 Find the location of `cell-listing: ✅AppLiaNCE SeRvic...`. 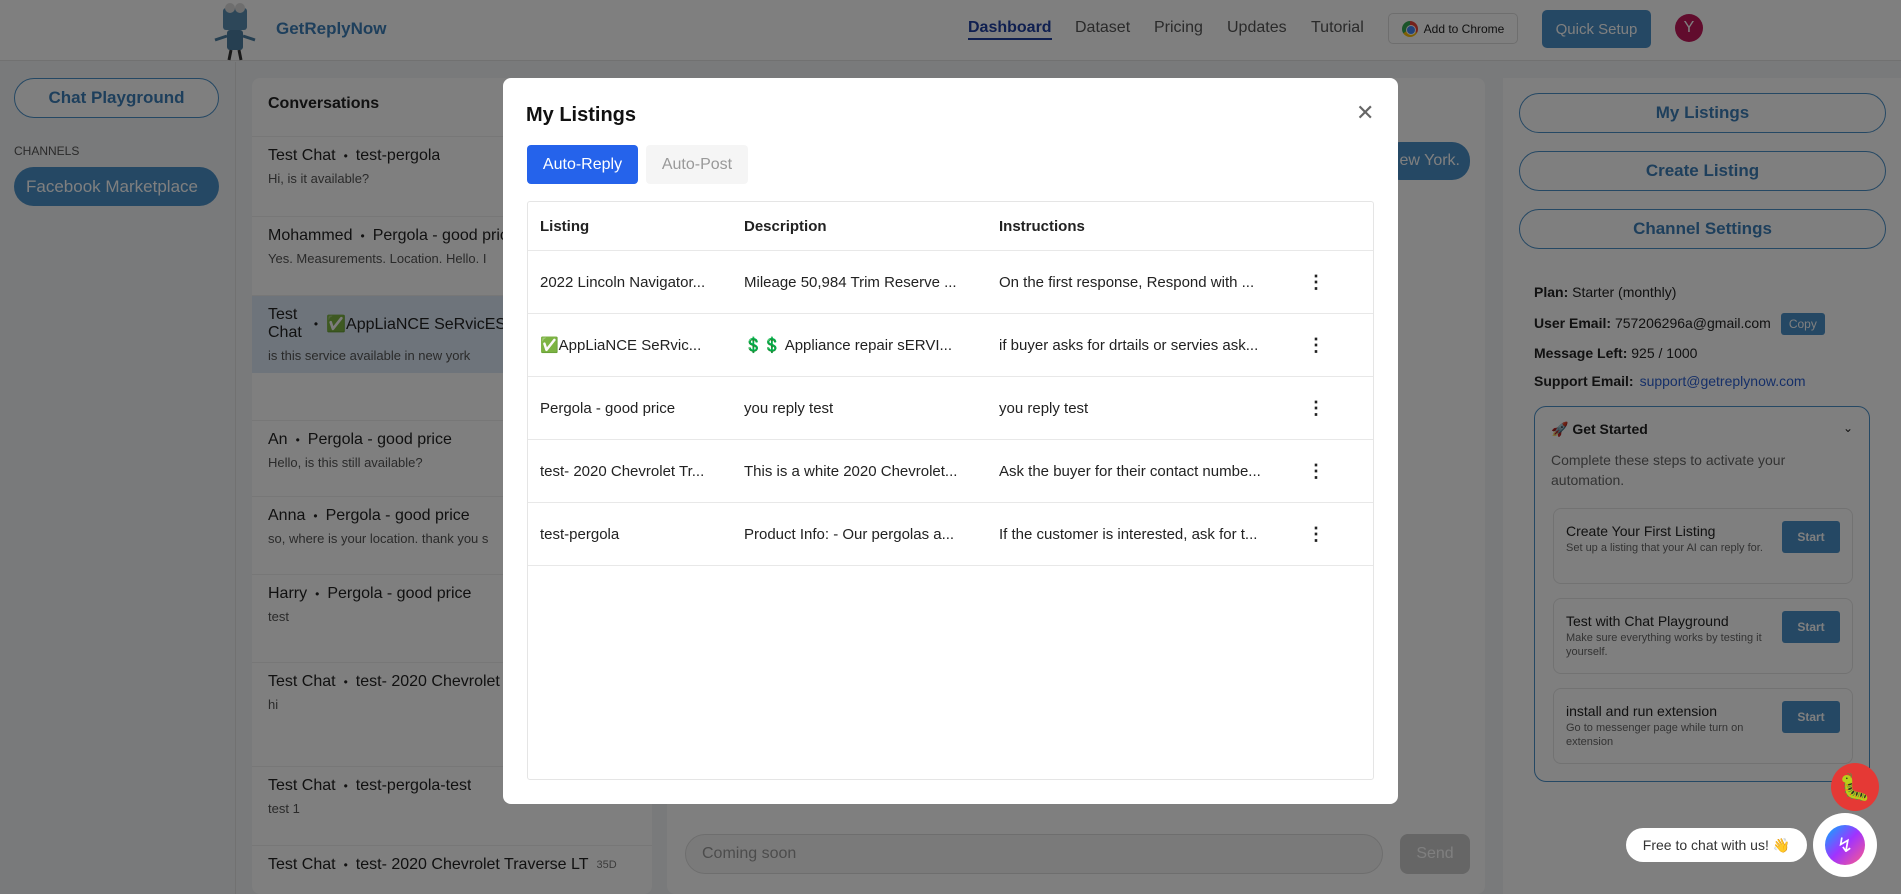

cell-listing: ✅AppLiaNCE SeRvic... is located at coordinates (621, 345).